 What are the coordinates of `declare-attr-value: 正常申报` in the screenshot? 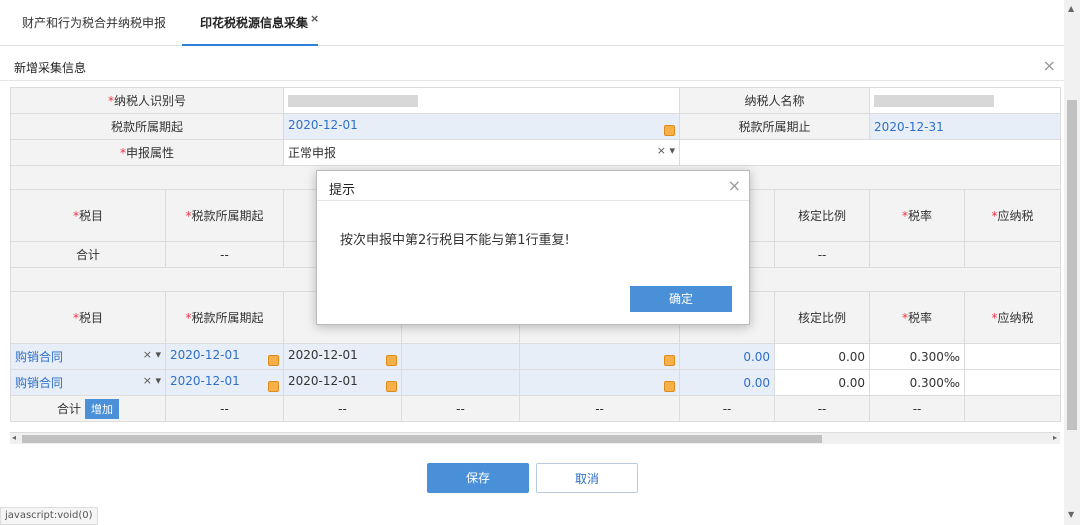 It's located at (312, 153).